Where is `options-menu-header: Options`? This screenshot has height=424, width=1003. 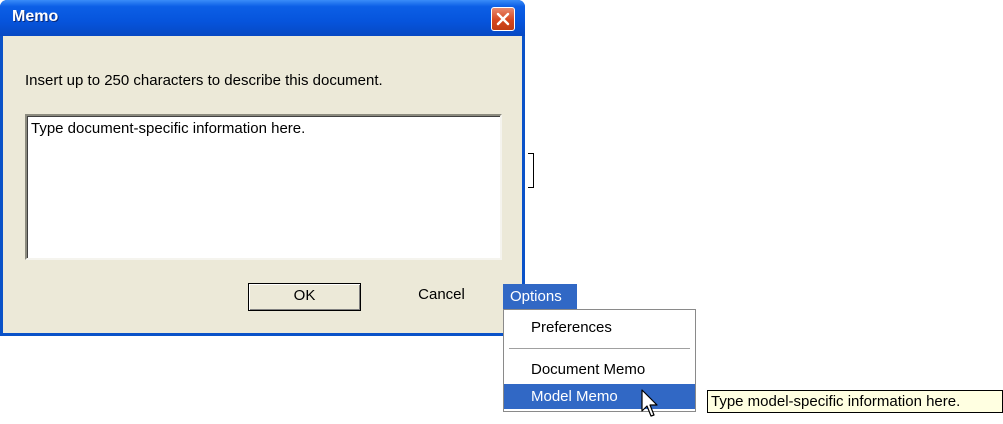 options-menu-header: Options is located at coordinates (540, 296).